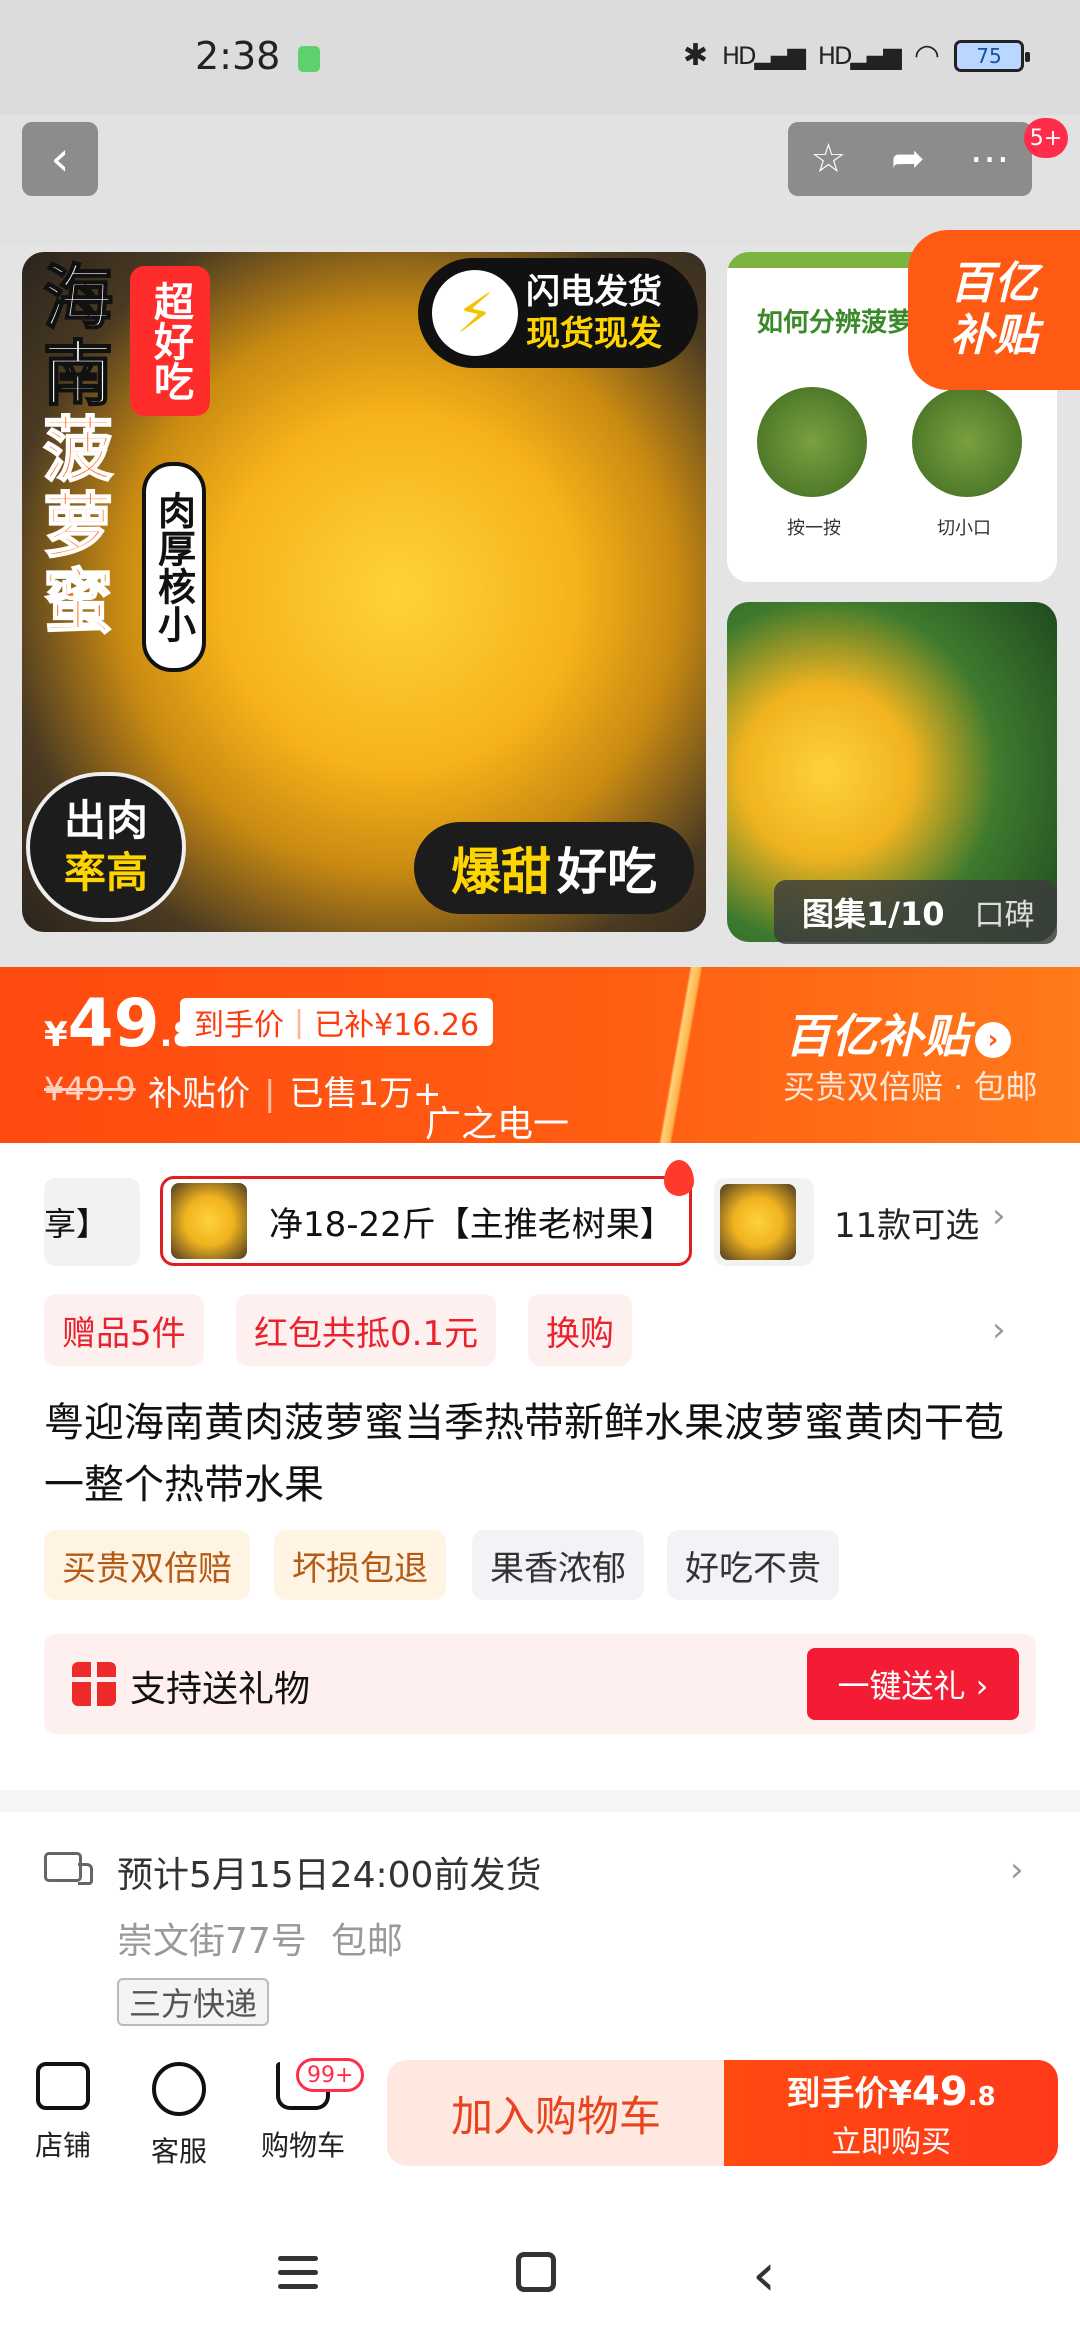 The width and height of the screenshot is (1080, 2340). I want to click on subsidy-brand-link: 百亿补贴 ›, so click(898, 1033).